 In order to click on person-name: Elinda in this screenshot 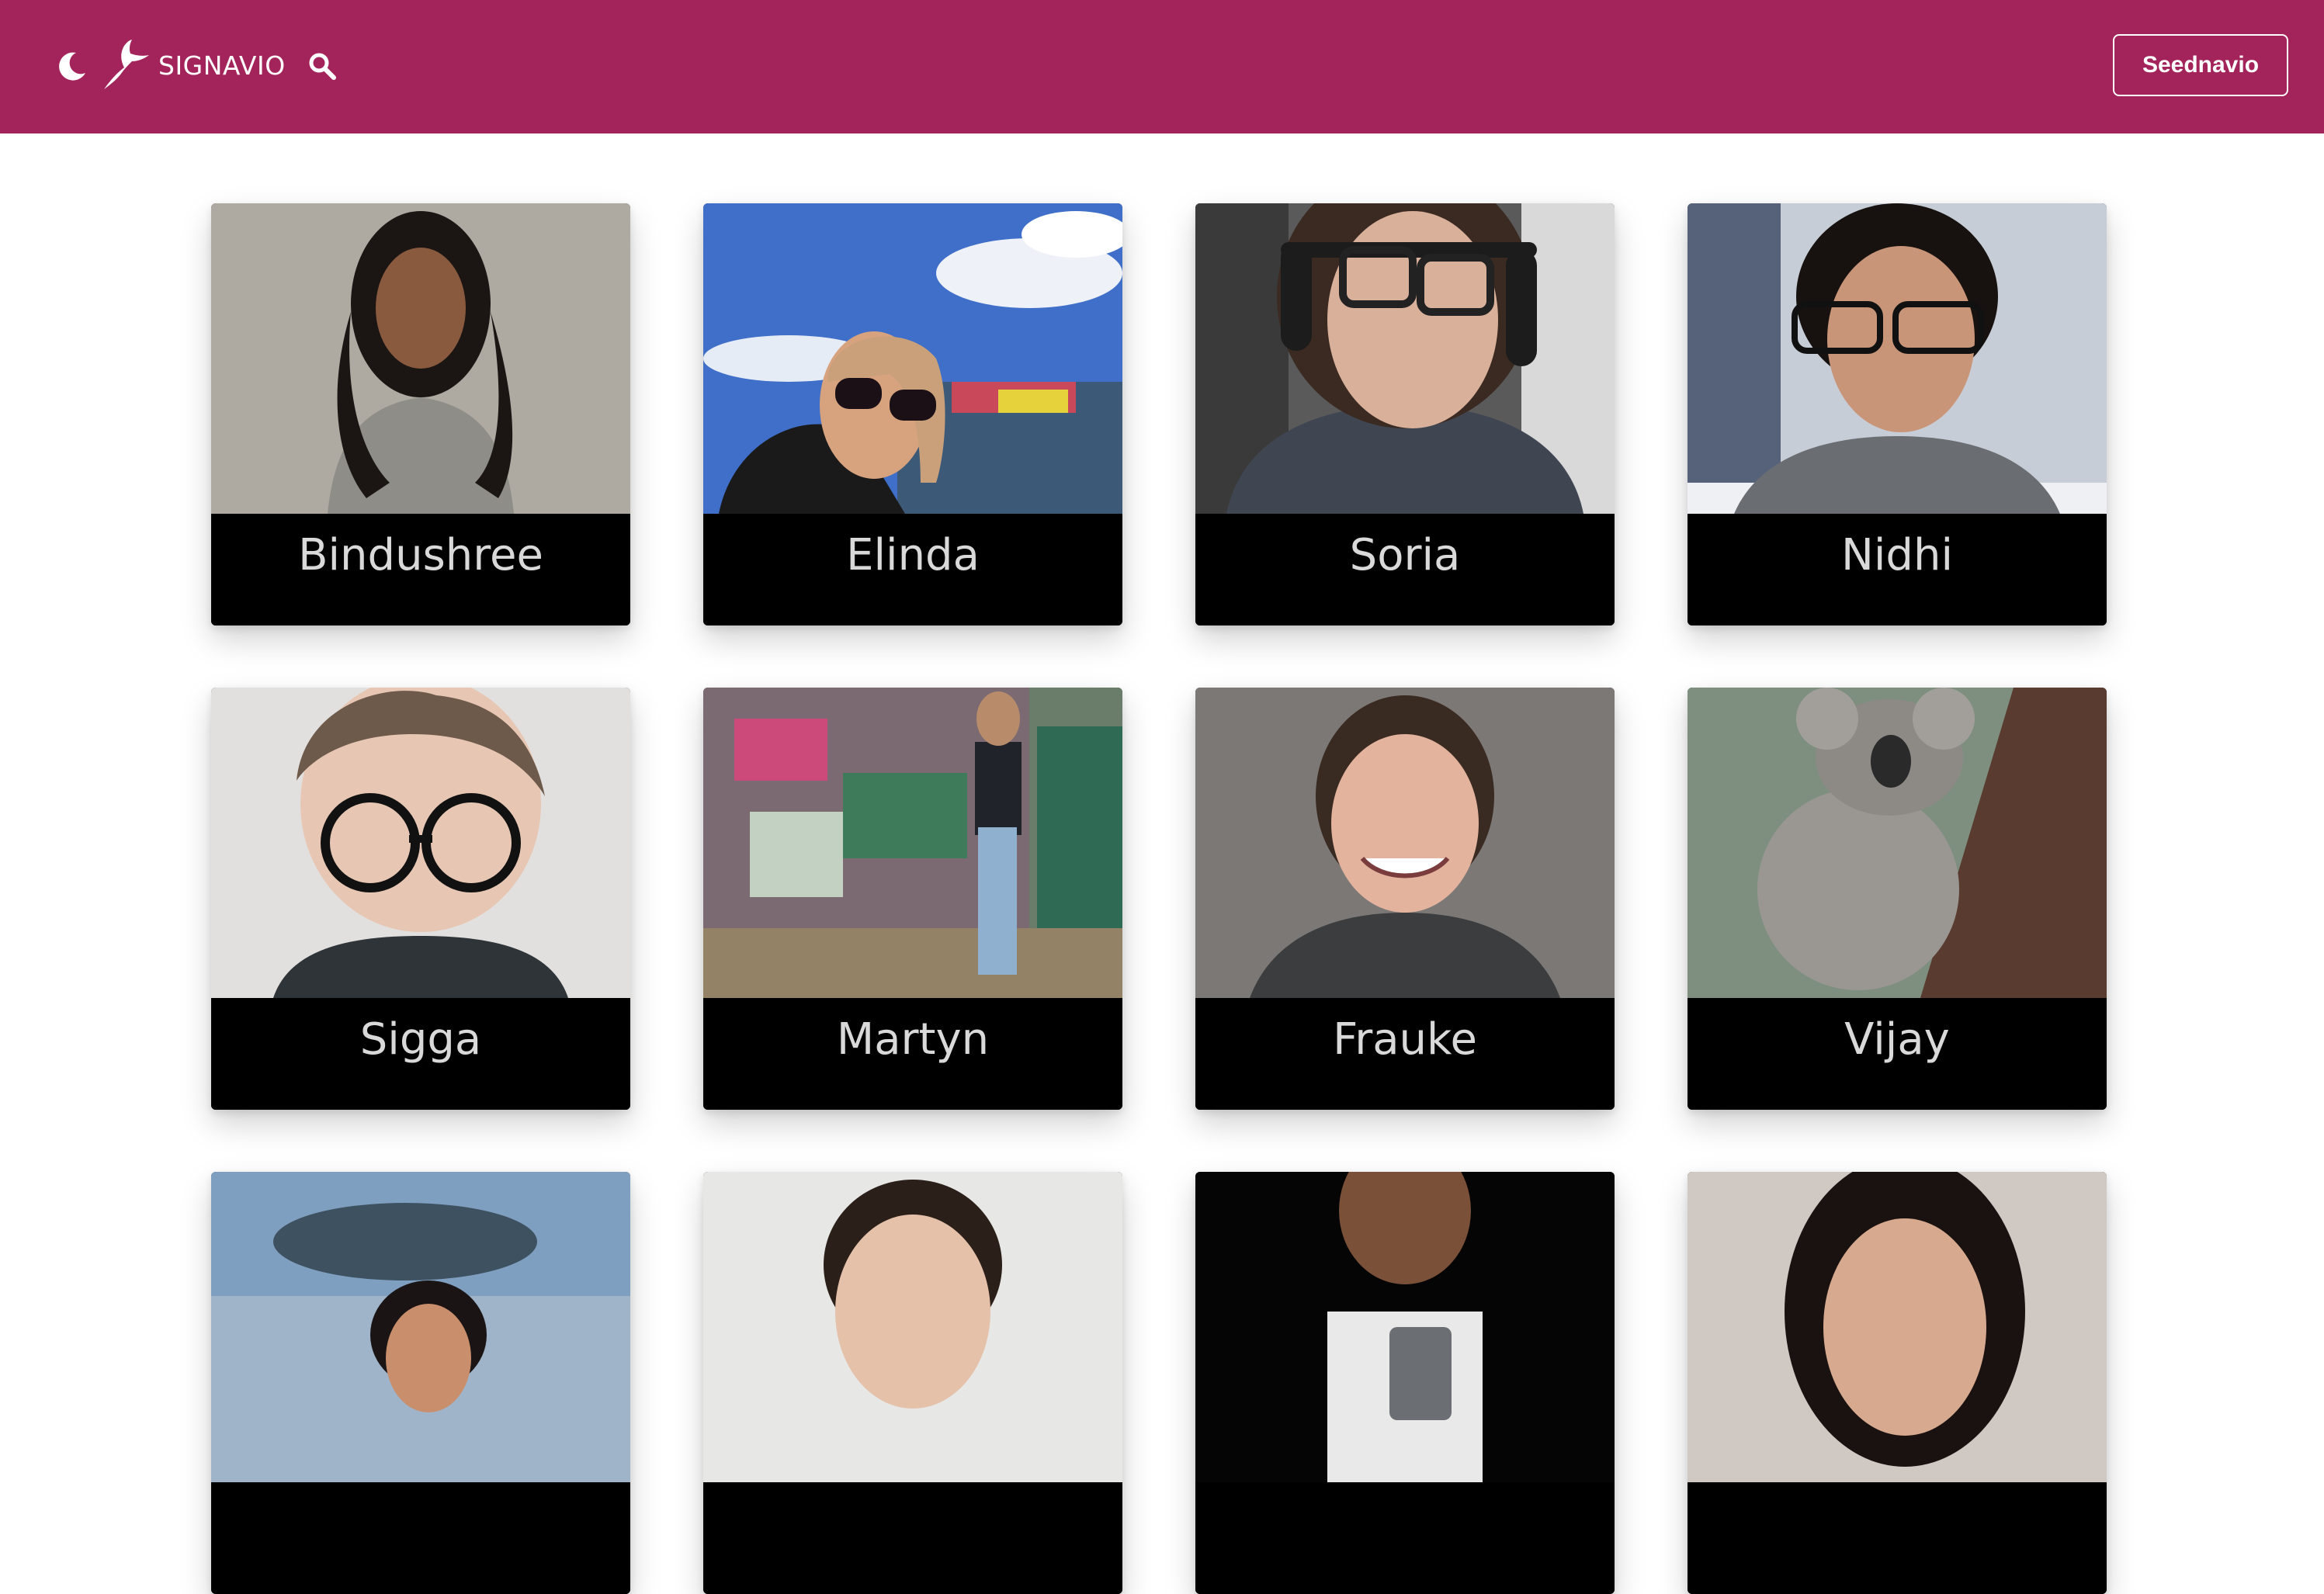, I will do `click(913, 569)`.